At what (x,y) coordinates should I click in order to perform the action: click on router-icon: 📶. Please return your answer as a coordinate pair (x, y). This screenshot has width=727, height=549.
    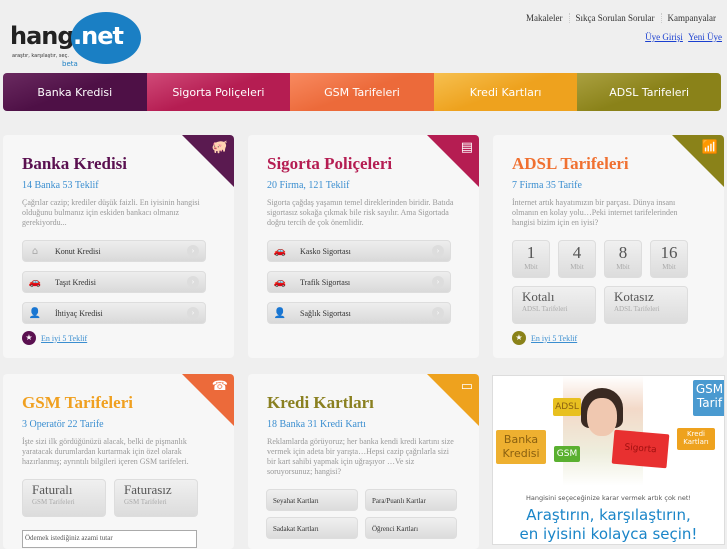
    Looking at the image, I should click on (709, 147).